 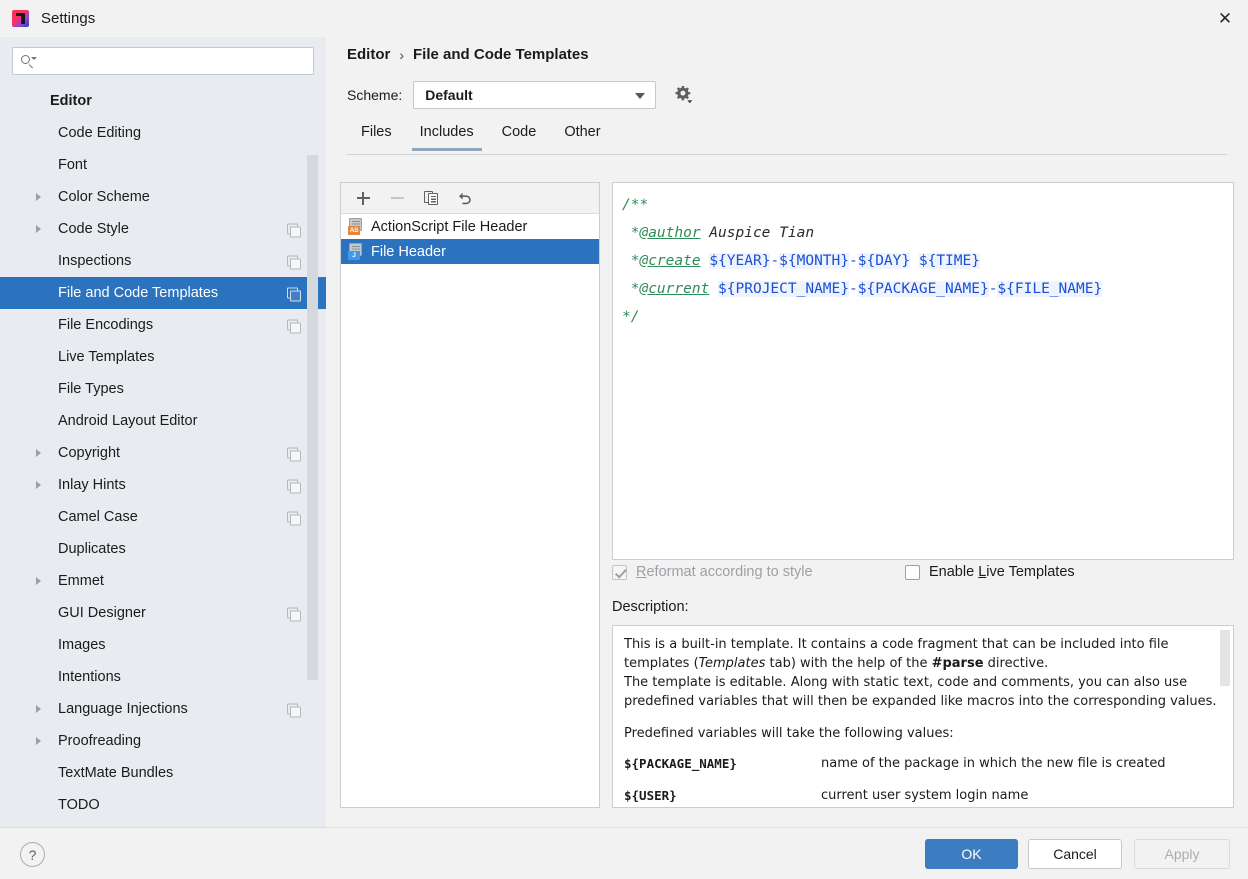 What do you see at coordinates (447, 136) in the screenshot?
I see `tab-includes: Includes` at bounding box center [447, 136].